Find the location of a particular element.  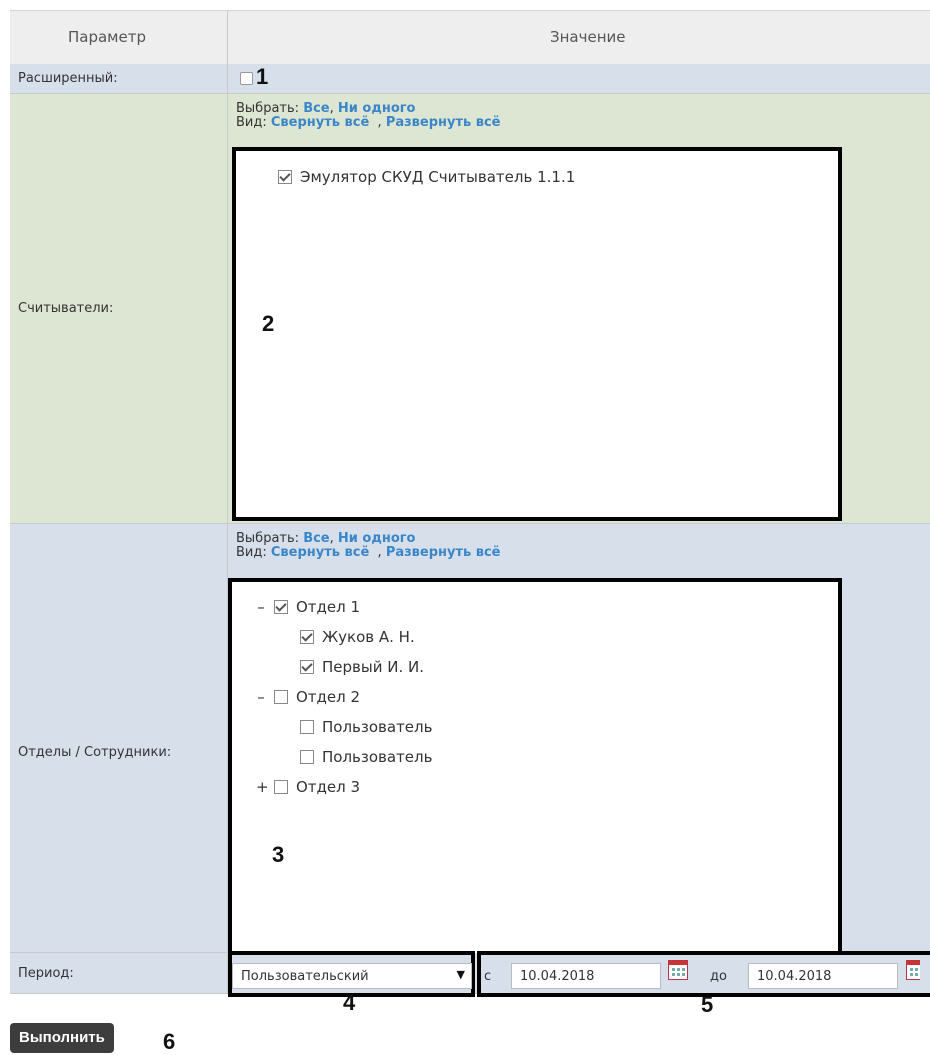

header-param-cell: Параметр is located at coordinates (119, 37).